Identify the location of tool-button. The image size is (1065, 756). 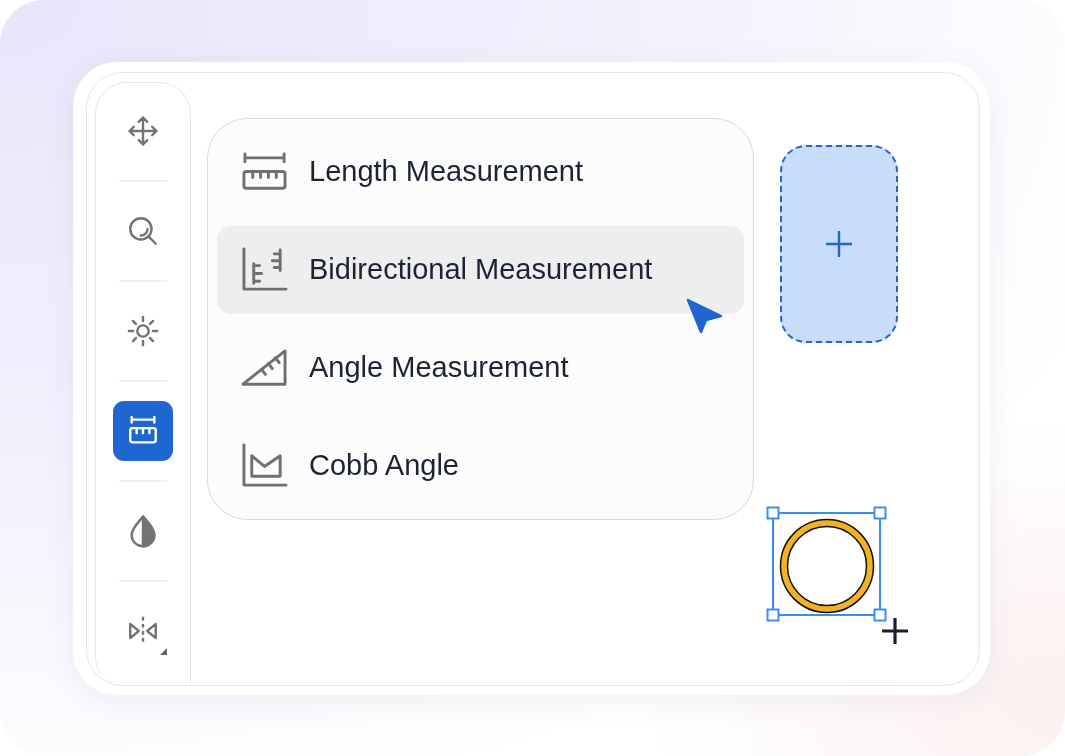
(143, 431).